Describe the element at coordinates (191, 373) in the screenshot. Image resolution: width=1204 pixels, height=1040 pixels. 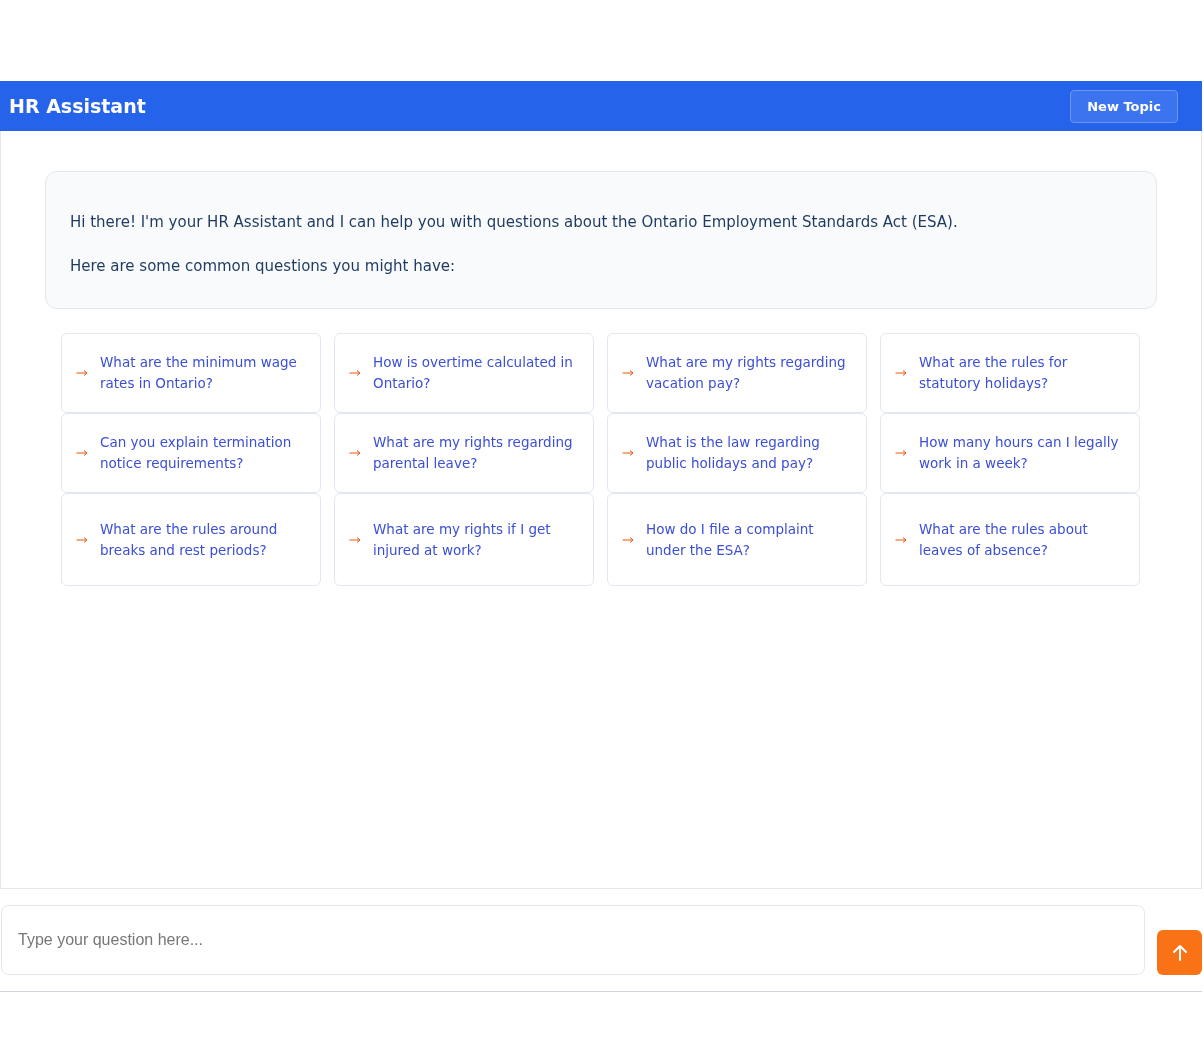
I see `suggested-question: What are the minimum wage rates in Ontario?` at that location.